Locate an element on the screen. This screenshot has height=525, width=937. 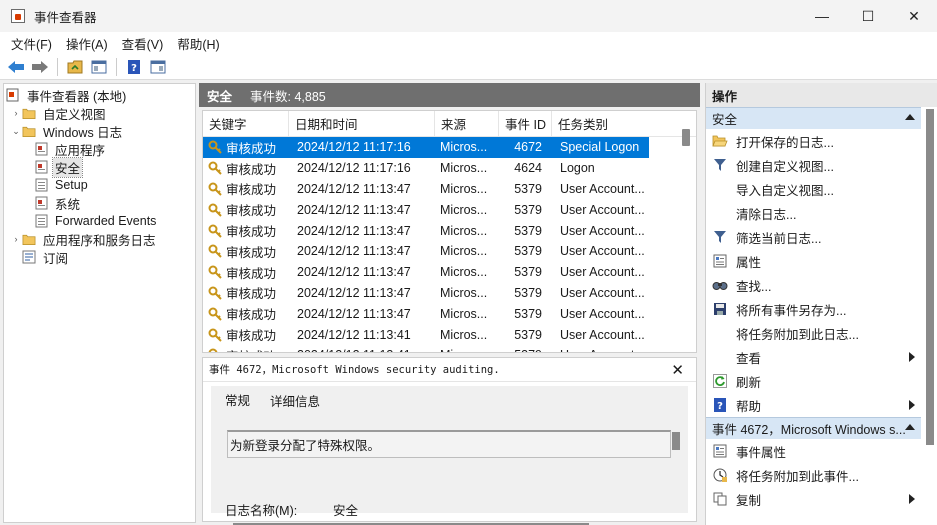
column-header-source: 来源 is located at coordinates (467, 123).